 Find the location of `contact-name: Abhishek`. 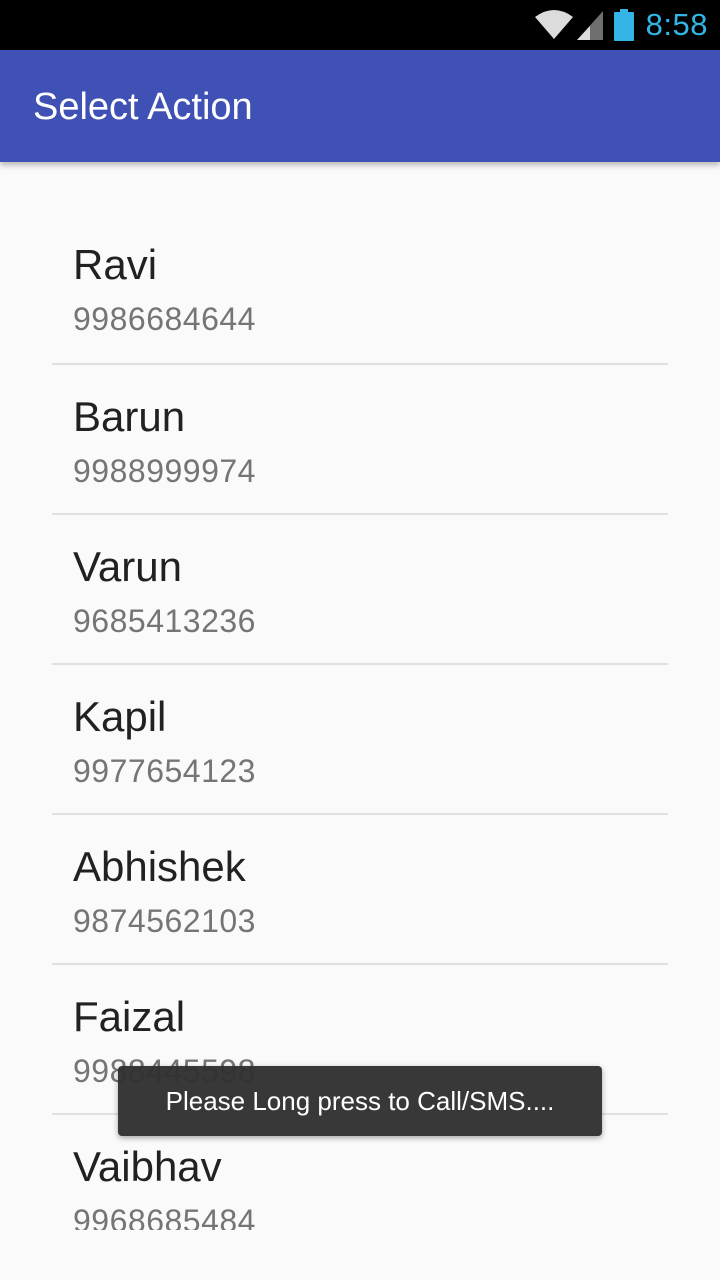

contact-name: Abhishek is located at coordinates (159, 866).